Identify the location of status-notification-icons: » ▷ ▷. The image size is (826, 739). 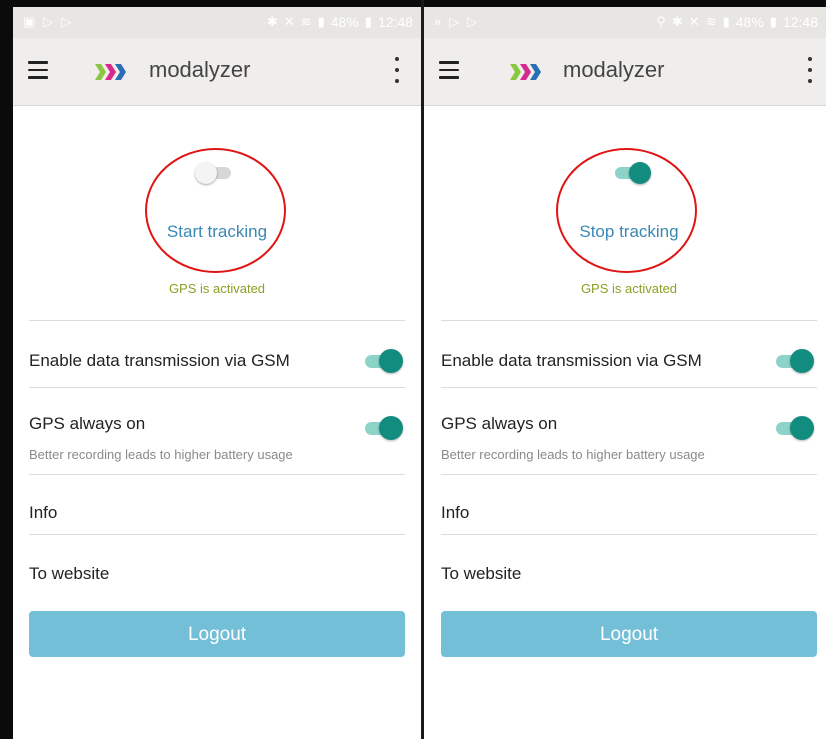
(455, 22).